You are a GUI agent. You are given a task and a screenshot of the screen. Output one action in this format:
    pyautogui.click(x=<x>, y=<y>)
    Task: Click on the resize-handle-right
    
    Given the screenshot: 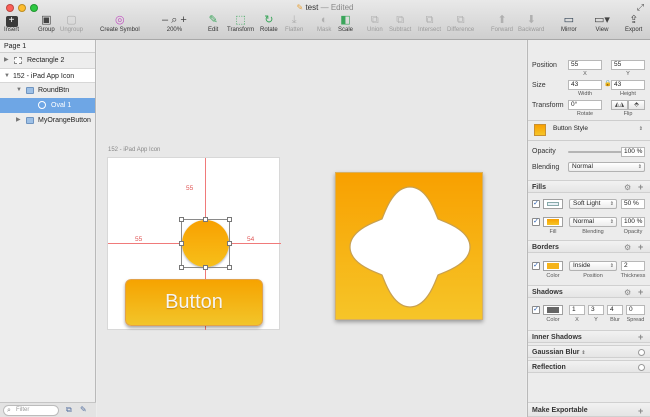 What is the action you would take?
    pyautogui.click(x=229, y=243)
    